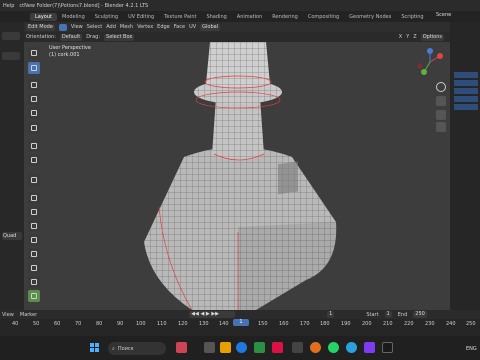  What do you see at coordinates (34, 113) in the screenshot?
I see `scale-tool-icon` at bounding box center [34, 113].